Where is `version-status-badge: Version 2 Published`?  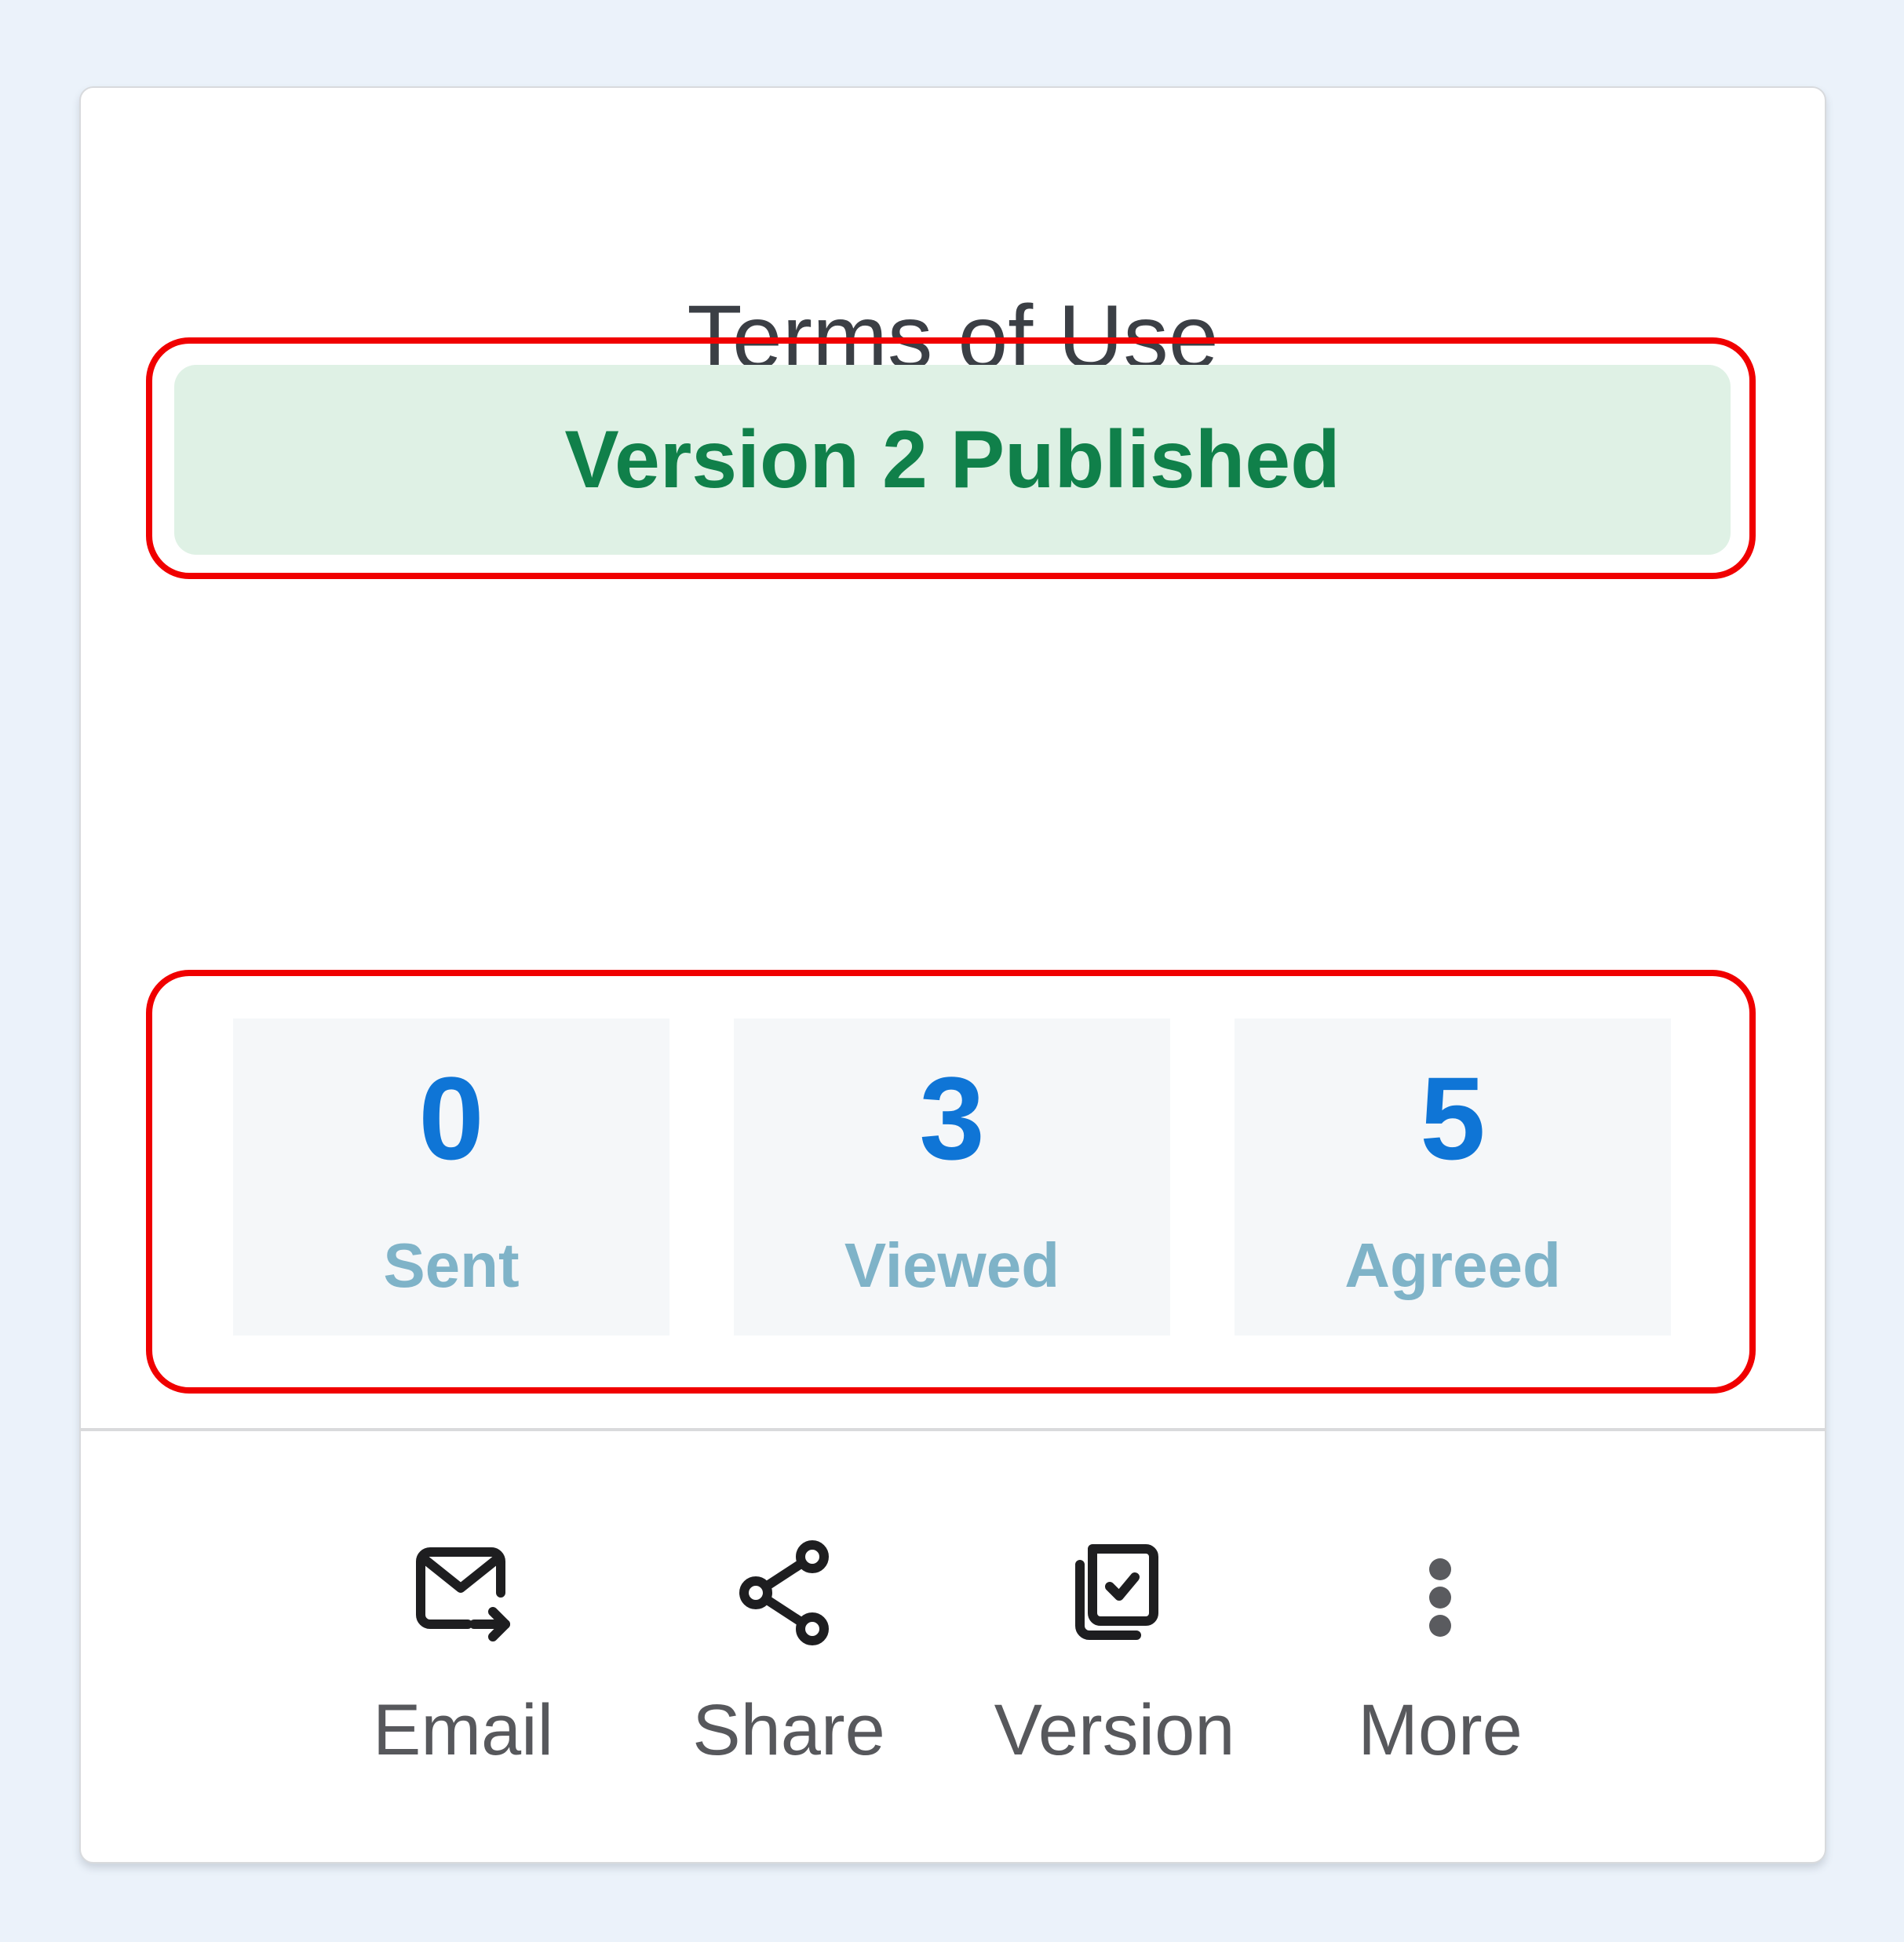 version-status-badge: Version 2 Published is located at coordinates (952, 460).